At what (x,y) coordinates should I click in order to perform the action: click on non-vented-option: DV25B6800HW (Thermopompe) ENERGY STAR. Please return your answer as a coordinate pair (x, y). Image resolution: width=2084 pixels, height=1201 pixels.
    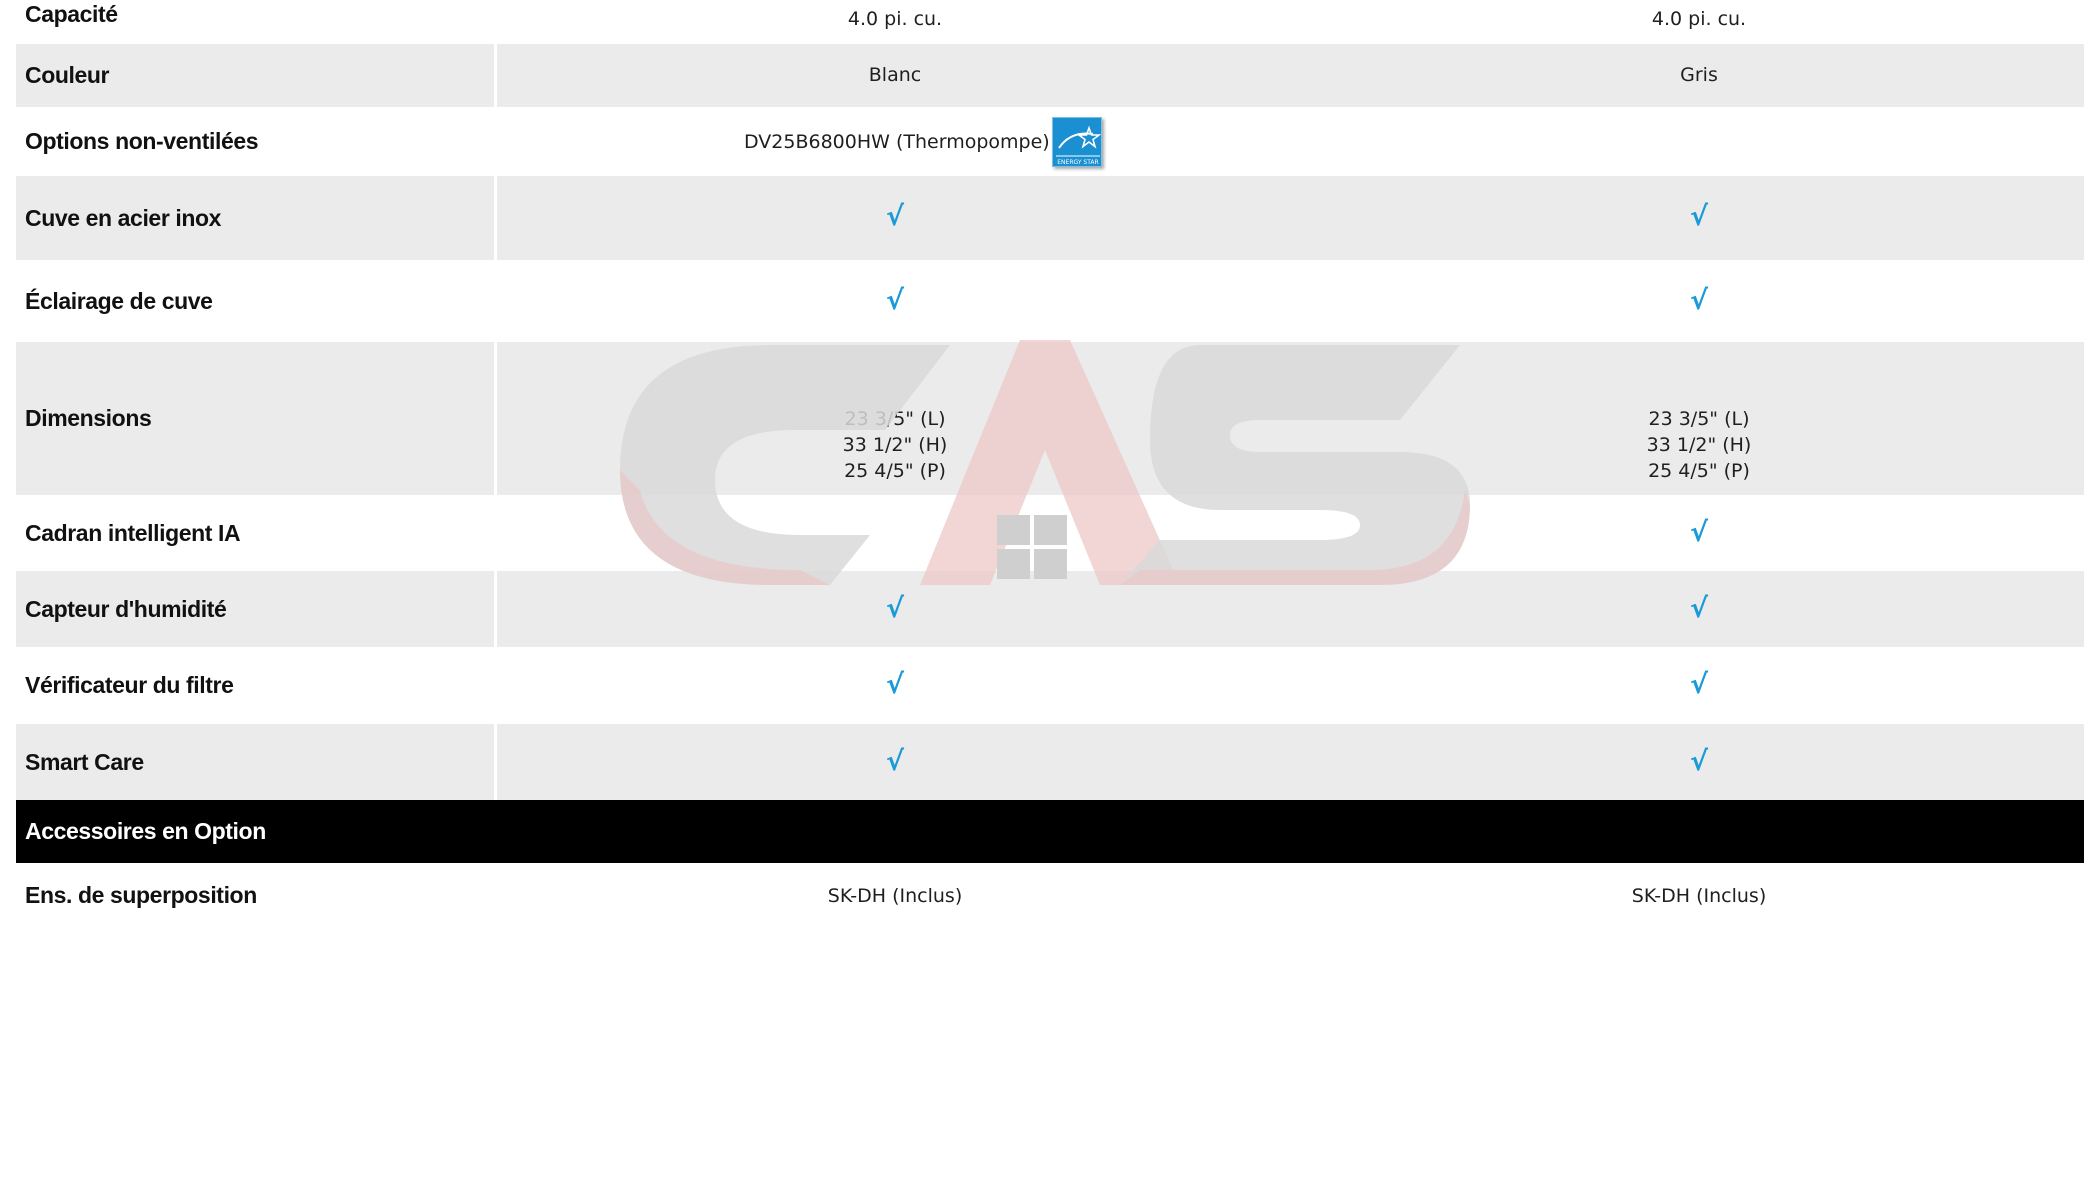
    Looking at the image, I should click on (923, 142).